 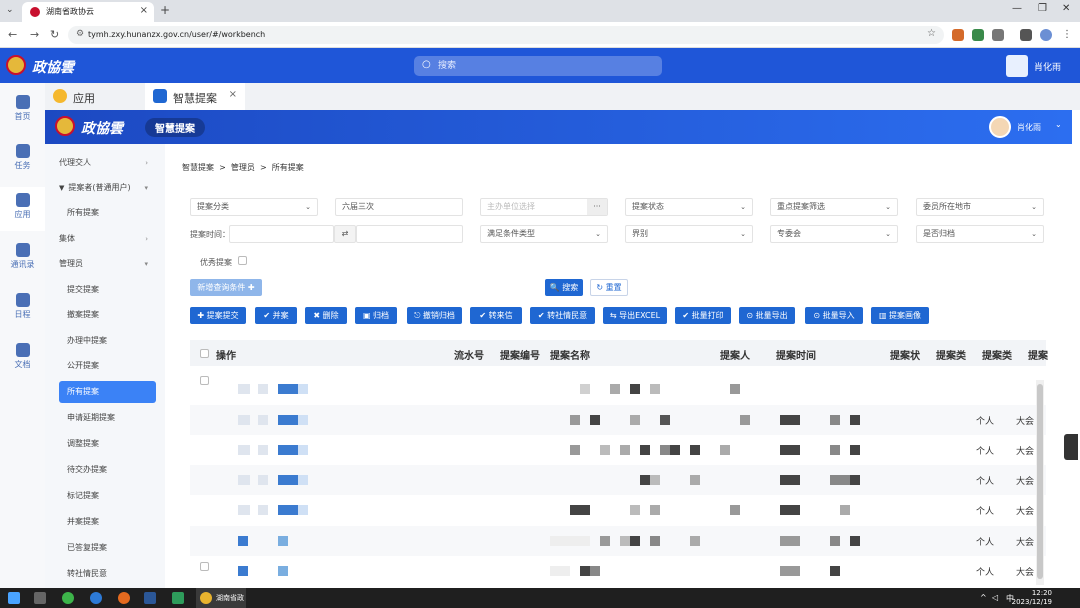 What do you see at coordinates (107, 470) in the screenshot?
I see `sidebar-item: 待交办提案` at bounding box center [107, 470].